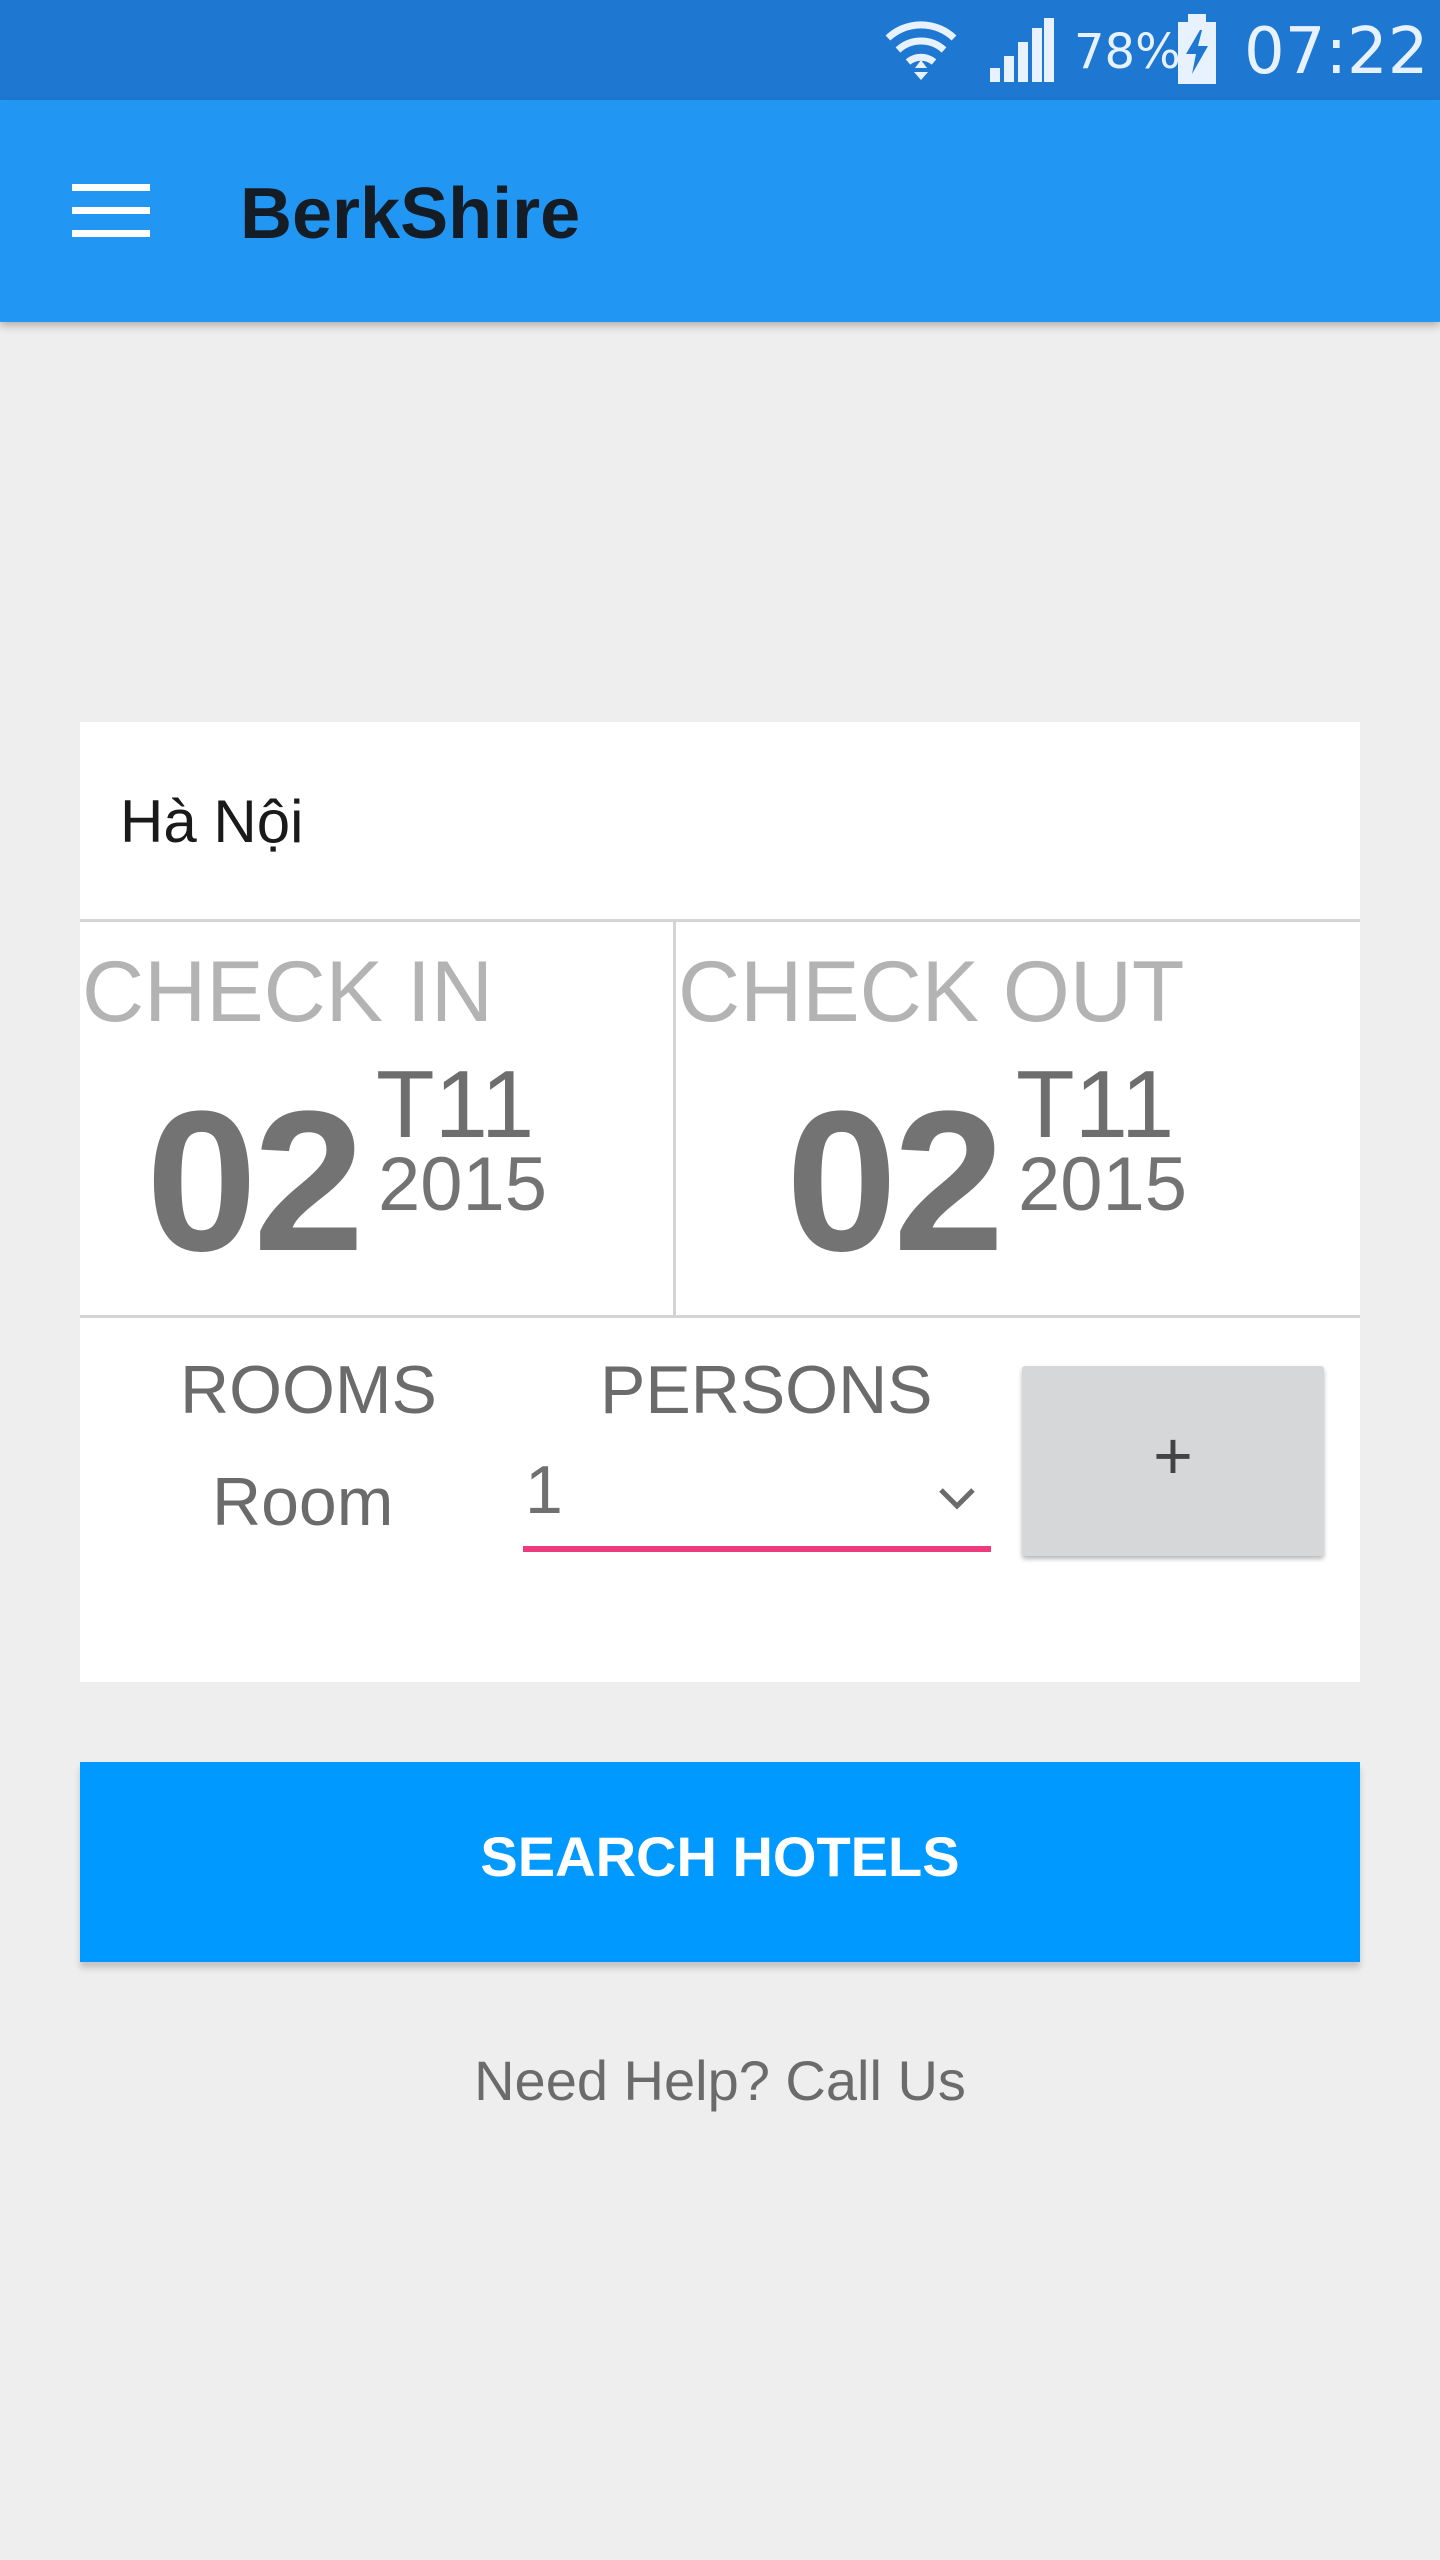  I want to click on hamburger-menu-icon, so click(111, 210).